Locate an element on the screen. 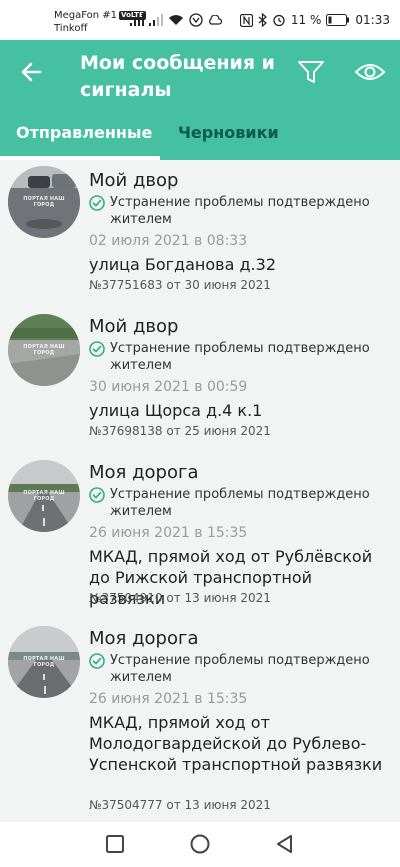 The width and height of the screenshot is (400, 867). home-button is located at coordinates (200, 844).